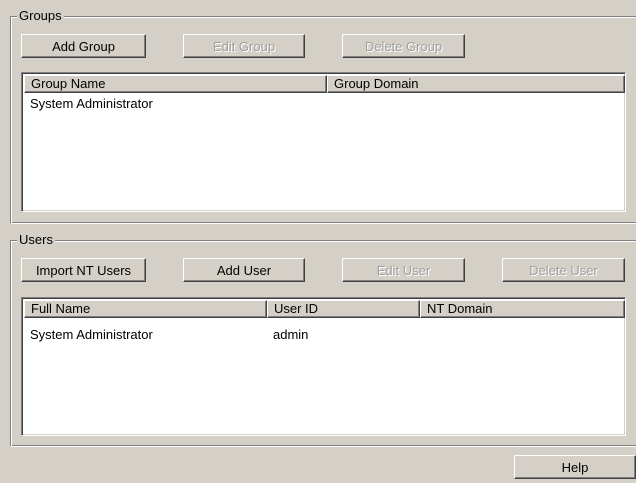  I want to click on column-header-group-domain: Group Domain, so click(476, 84).